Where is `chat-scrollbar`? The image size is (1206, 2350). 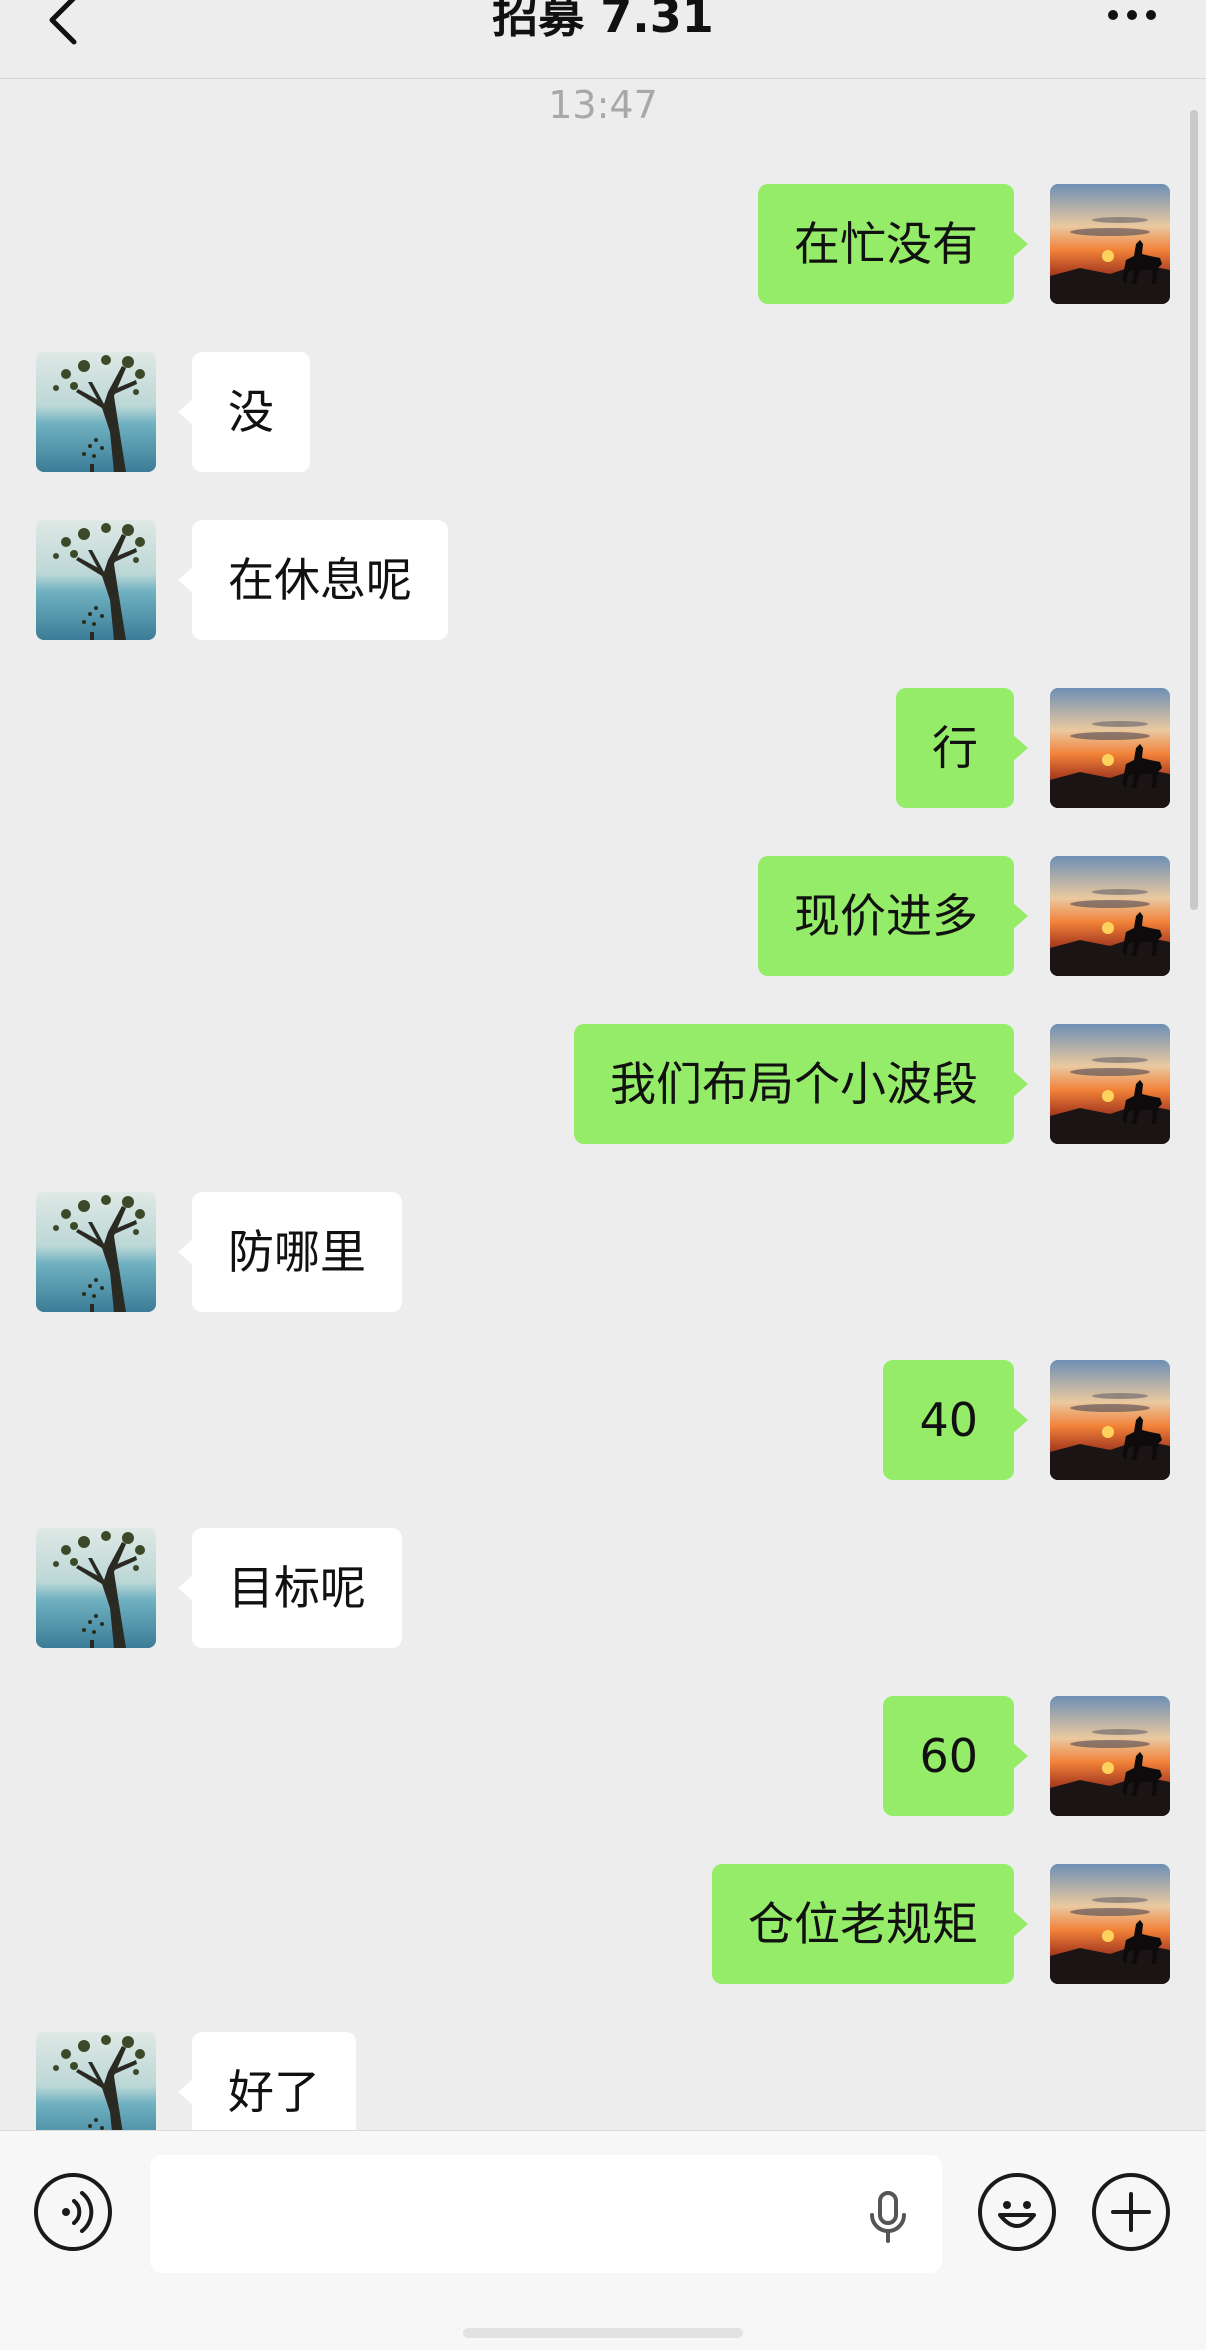 chat-scrollbar is located at coordinates (1194, 510).